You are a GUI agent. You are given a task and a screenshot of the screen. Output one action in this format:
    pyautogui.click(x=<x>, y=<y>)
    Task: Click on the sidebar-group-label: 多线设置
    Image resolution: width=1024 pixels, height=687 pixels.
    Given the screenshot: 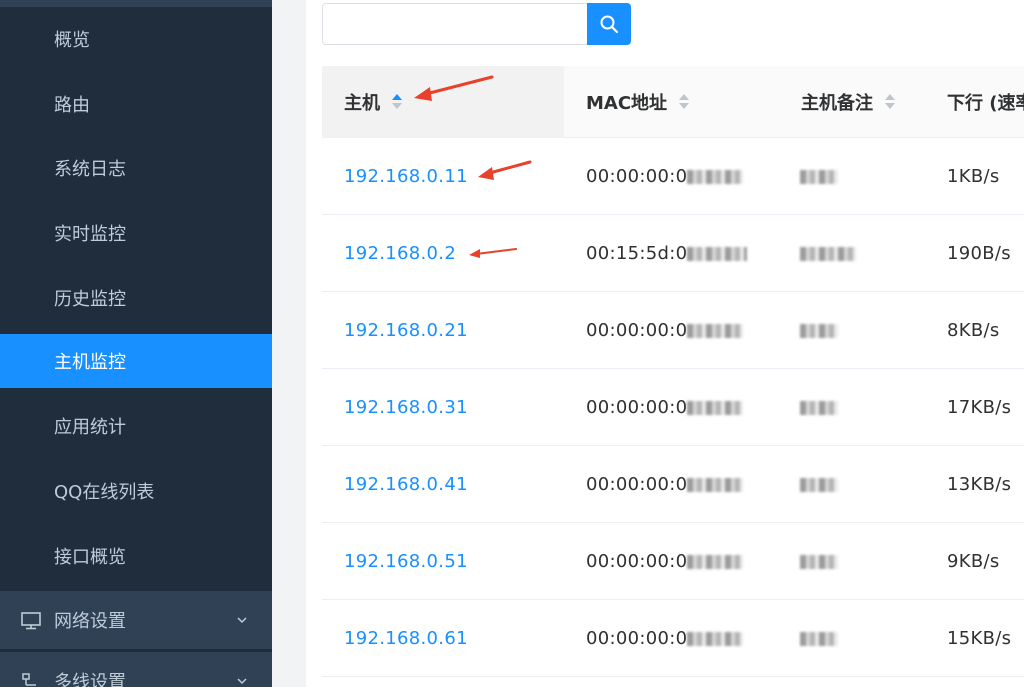 What is the action you would take?
    pyautogui.click(x=90, y=679)
    